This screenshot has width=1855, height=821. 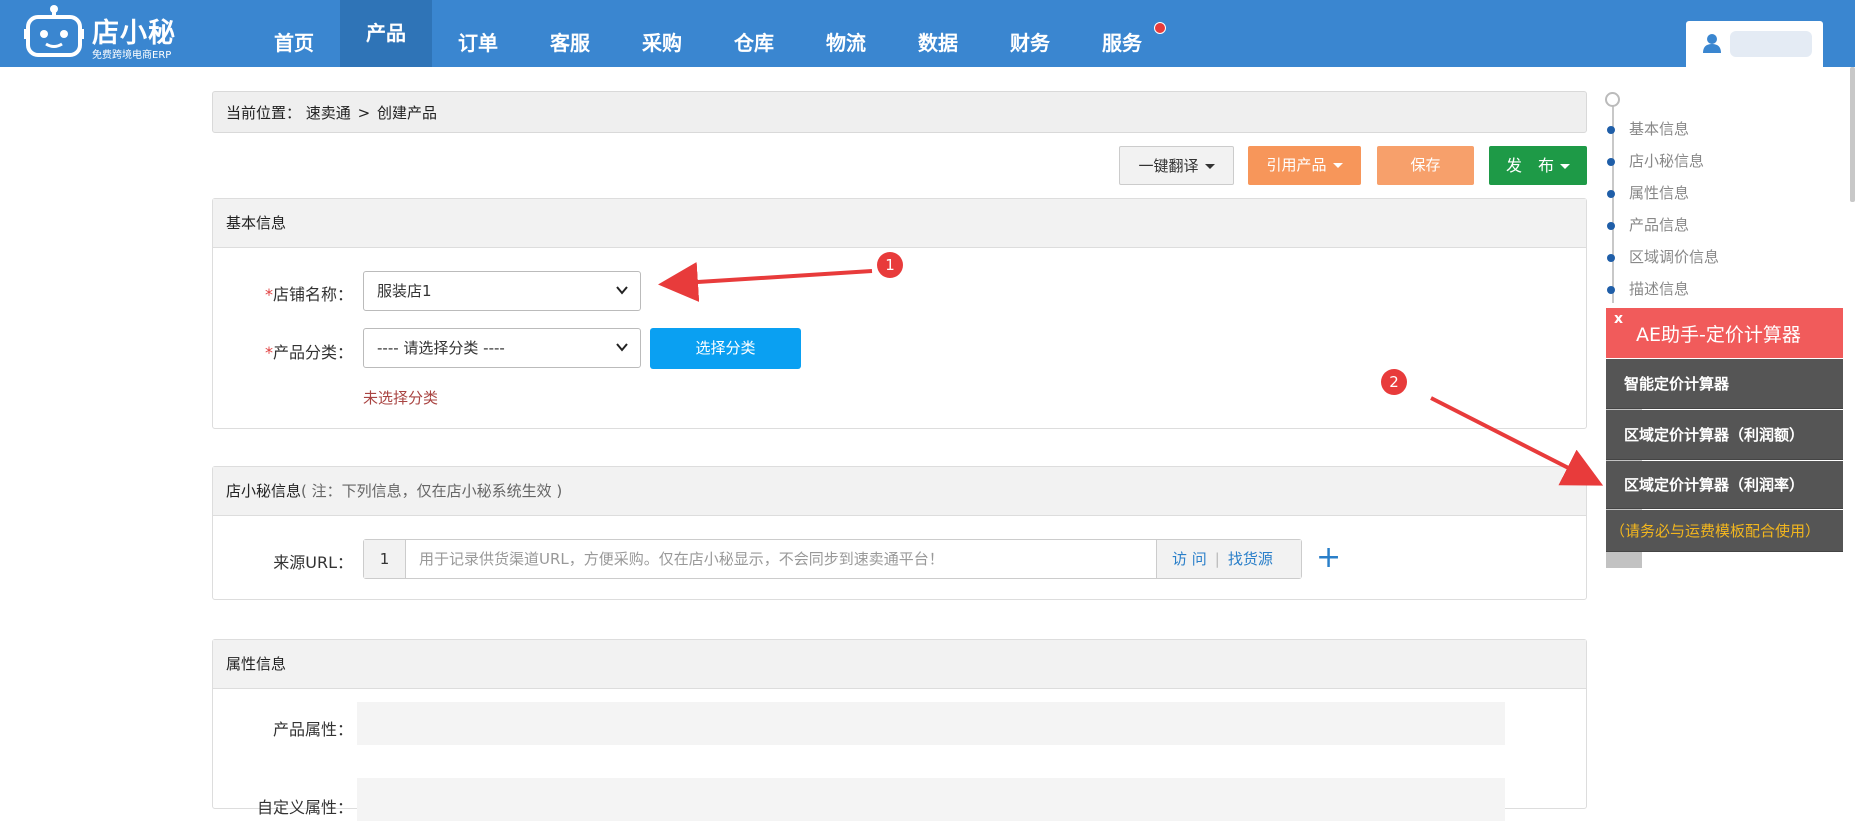 I want to click on annotation-arrows, so click(x=1131, y=374).